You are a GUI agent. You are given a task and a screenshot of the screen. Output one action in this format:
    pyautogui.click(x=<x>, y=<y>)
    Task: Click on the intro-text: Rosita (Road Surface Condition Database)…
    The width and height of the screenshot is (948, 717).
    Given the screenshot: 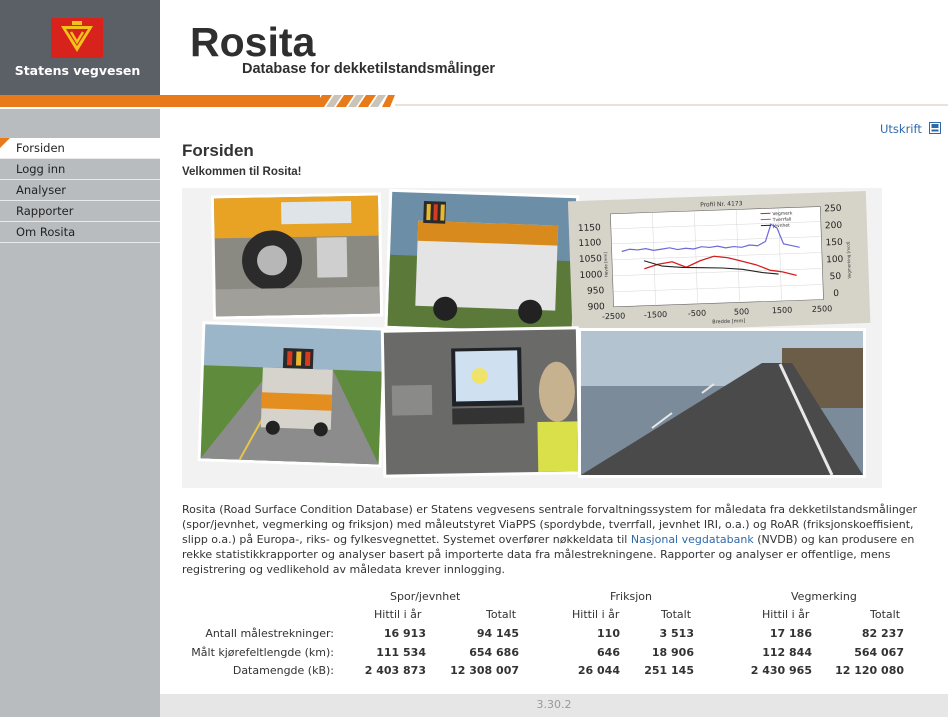 What is the action you would take?
    pyautogui.click(x=560, y=539)
    